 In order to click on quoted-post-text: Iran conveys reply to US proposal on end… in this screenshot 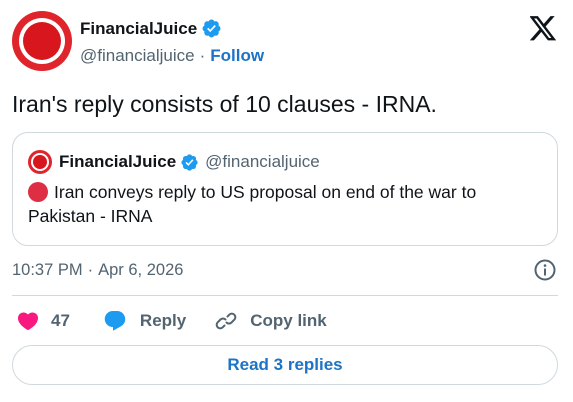, I will do `click(252, 204)`.